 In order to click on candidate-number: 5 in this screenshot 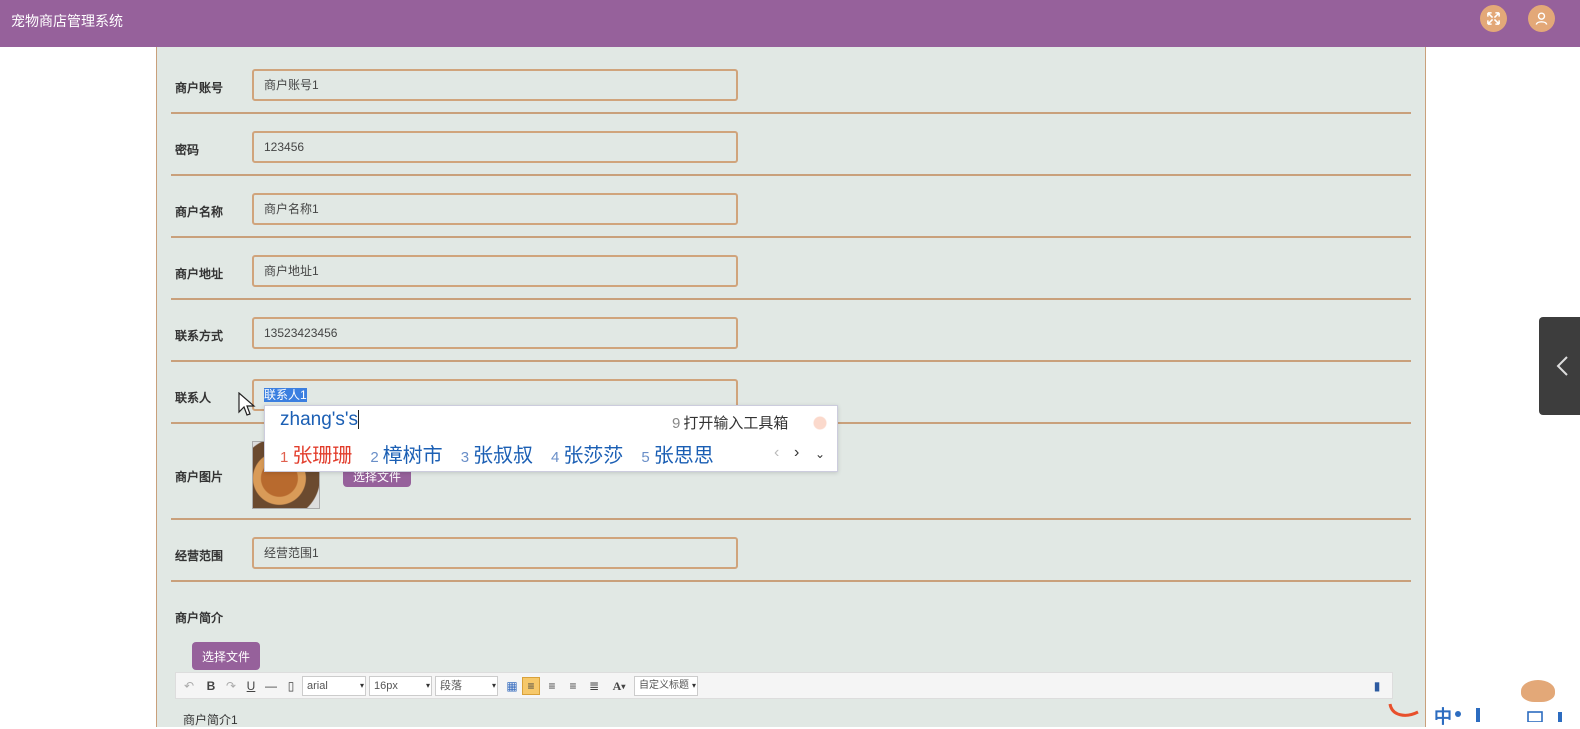, I will do `click(645, 457)`.